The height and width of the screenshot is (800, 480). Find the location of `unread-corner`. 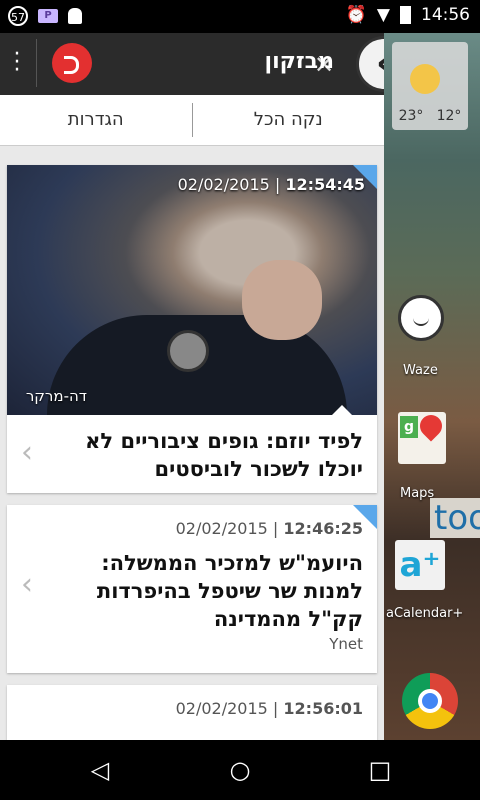

unread-corner is located at coordinates (365, 177).